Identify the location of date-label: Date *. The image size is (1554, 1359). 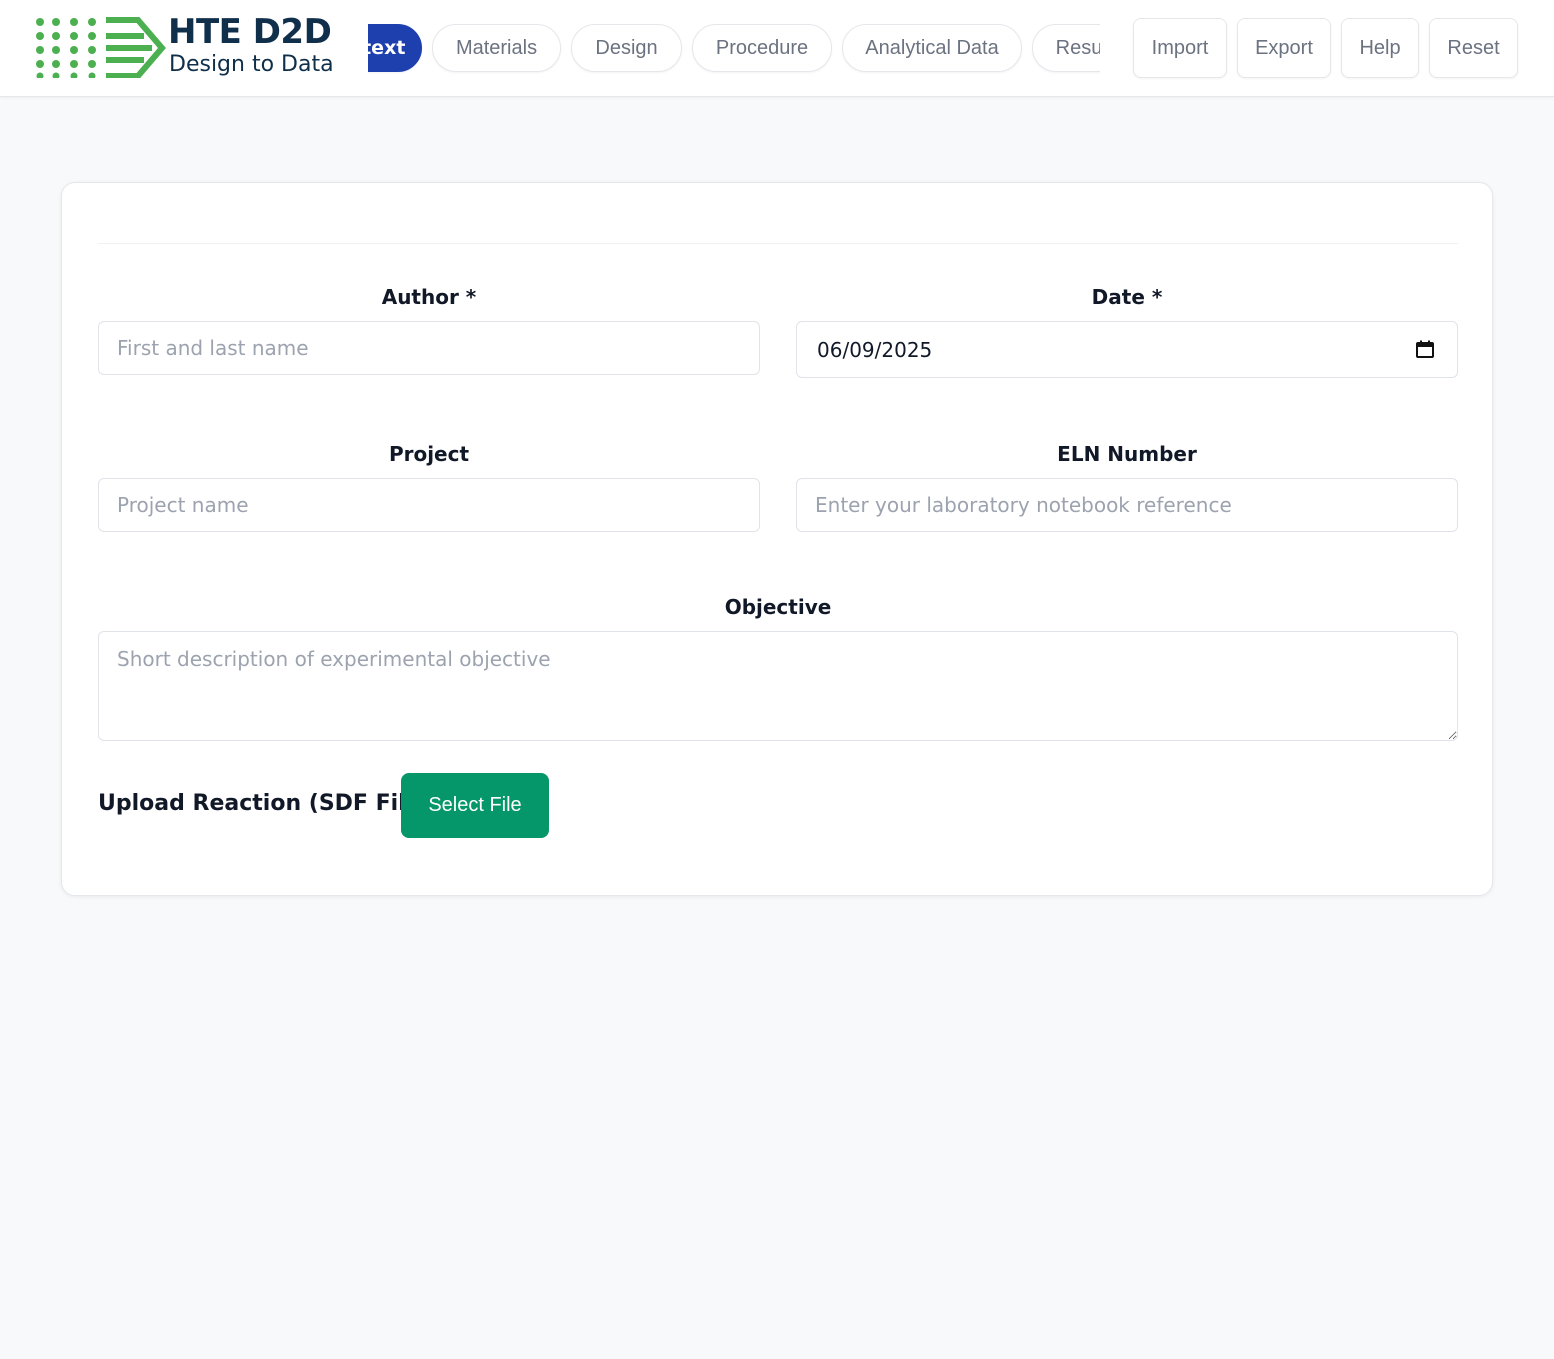
(1127, 297).